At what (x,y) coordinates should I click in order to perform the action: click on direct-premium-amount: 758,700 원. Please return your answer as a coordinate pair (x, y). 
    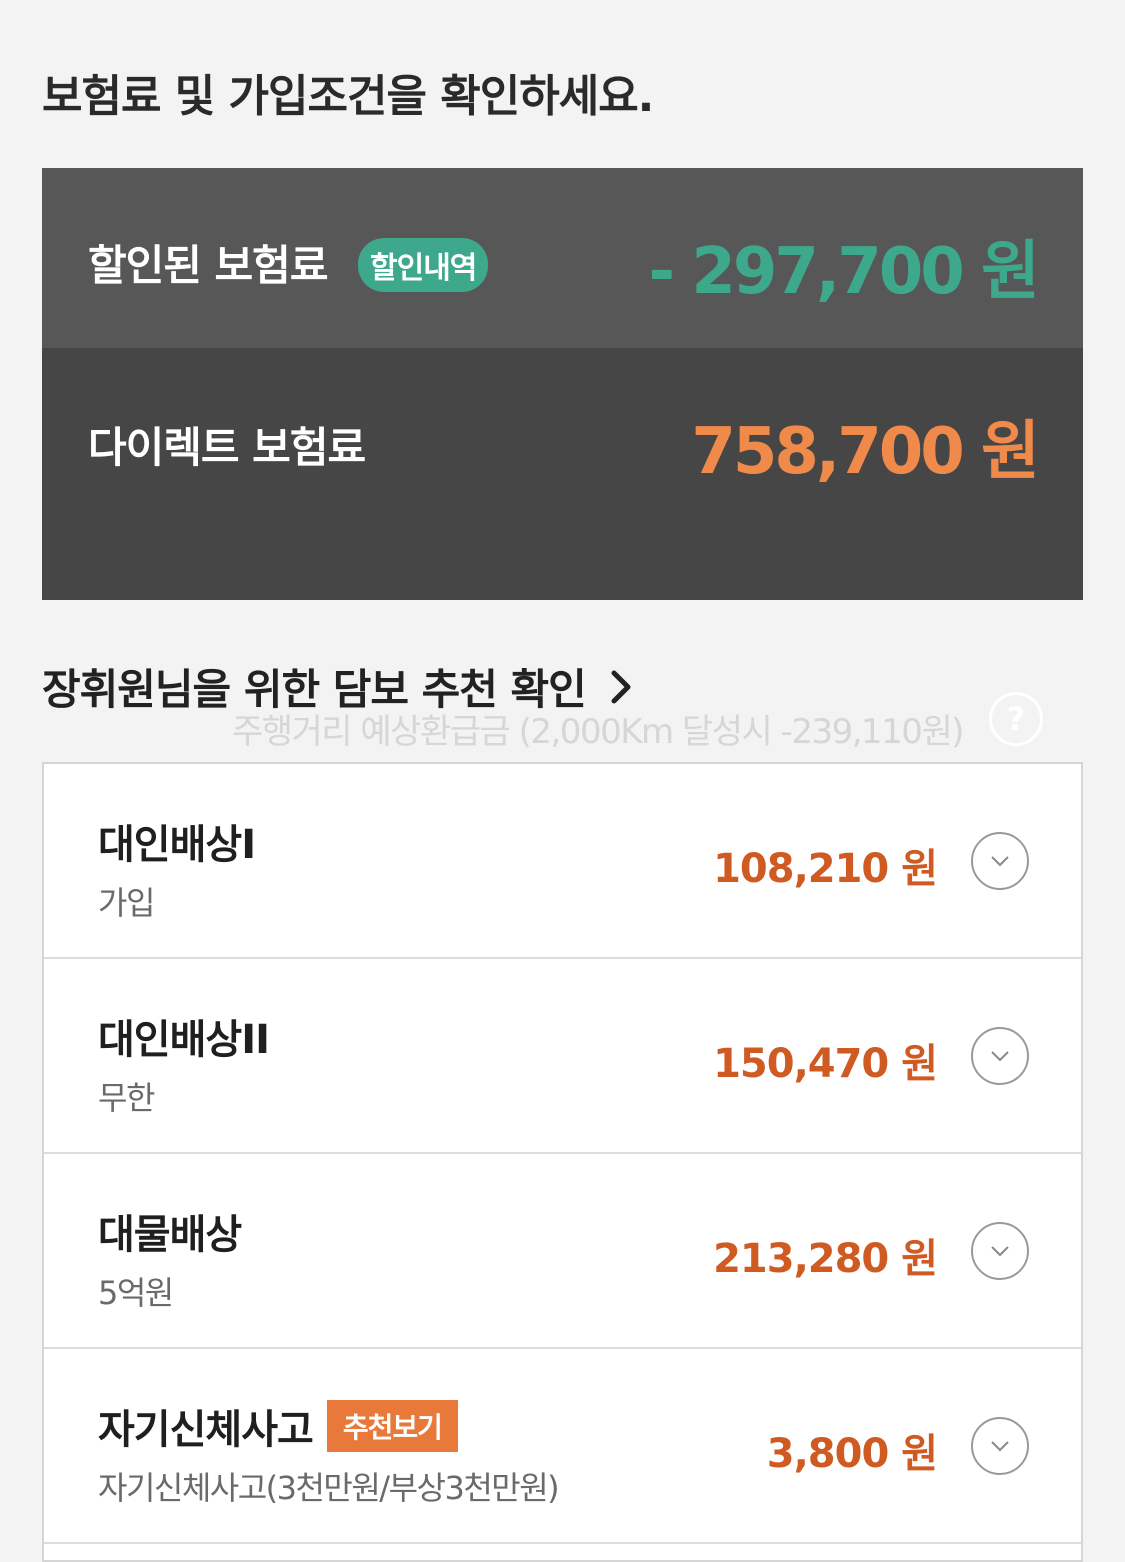
    Looking at the image, I should click on (865, 452).